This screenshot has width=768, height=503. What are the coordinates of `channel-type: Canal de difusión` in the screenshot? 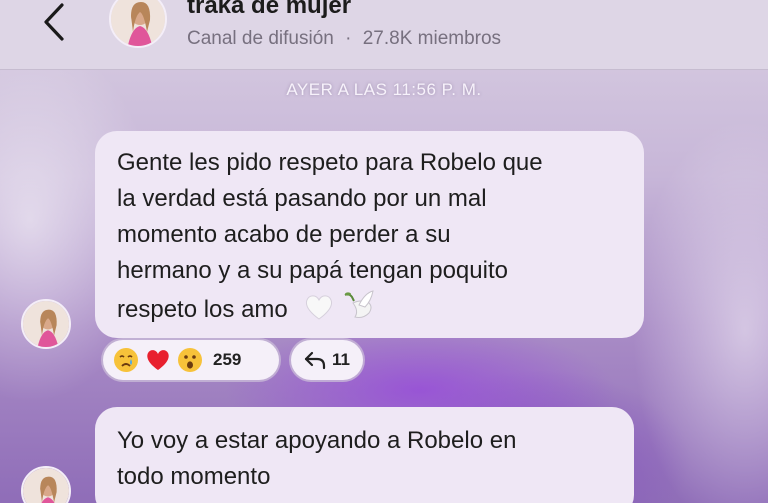 It's located at (260, 38).